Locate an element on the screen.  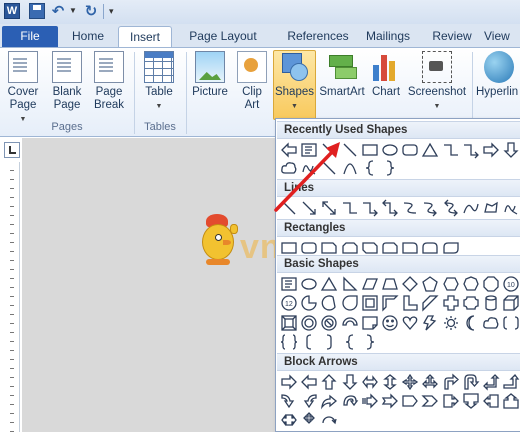
redo-icon: ↻ is located at coordinates (91, 11).